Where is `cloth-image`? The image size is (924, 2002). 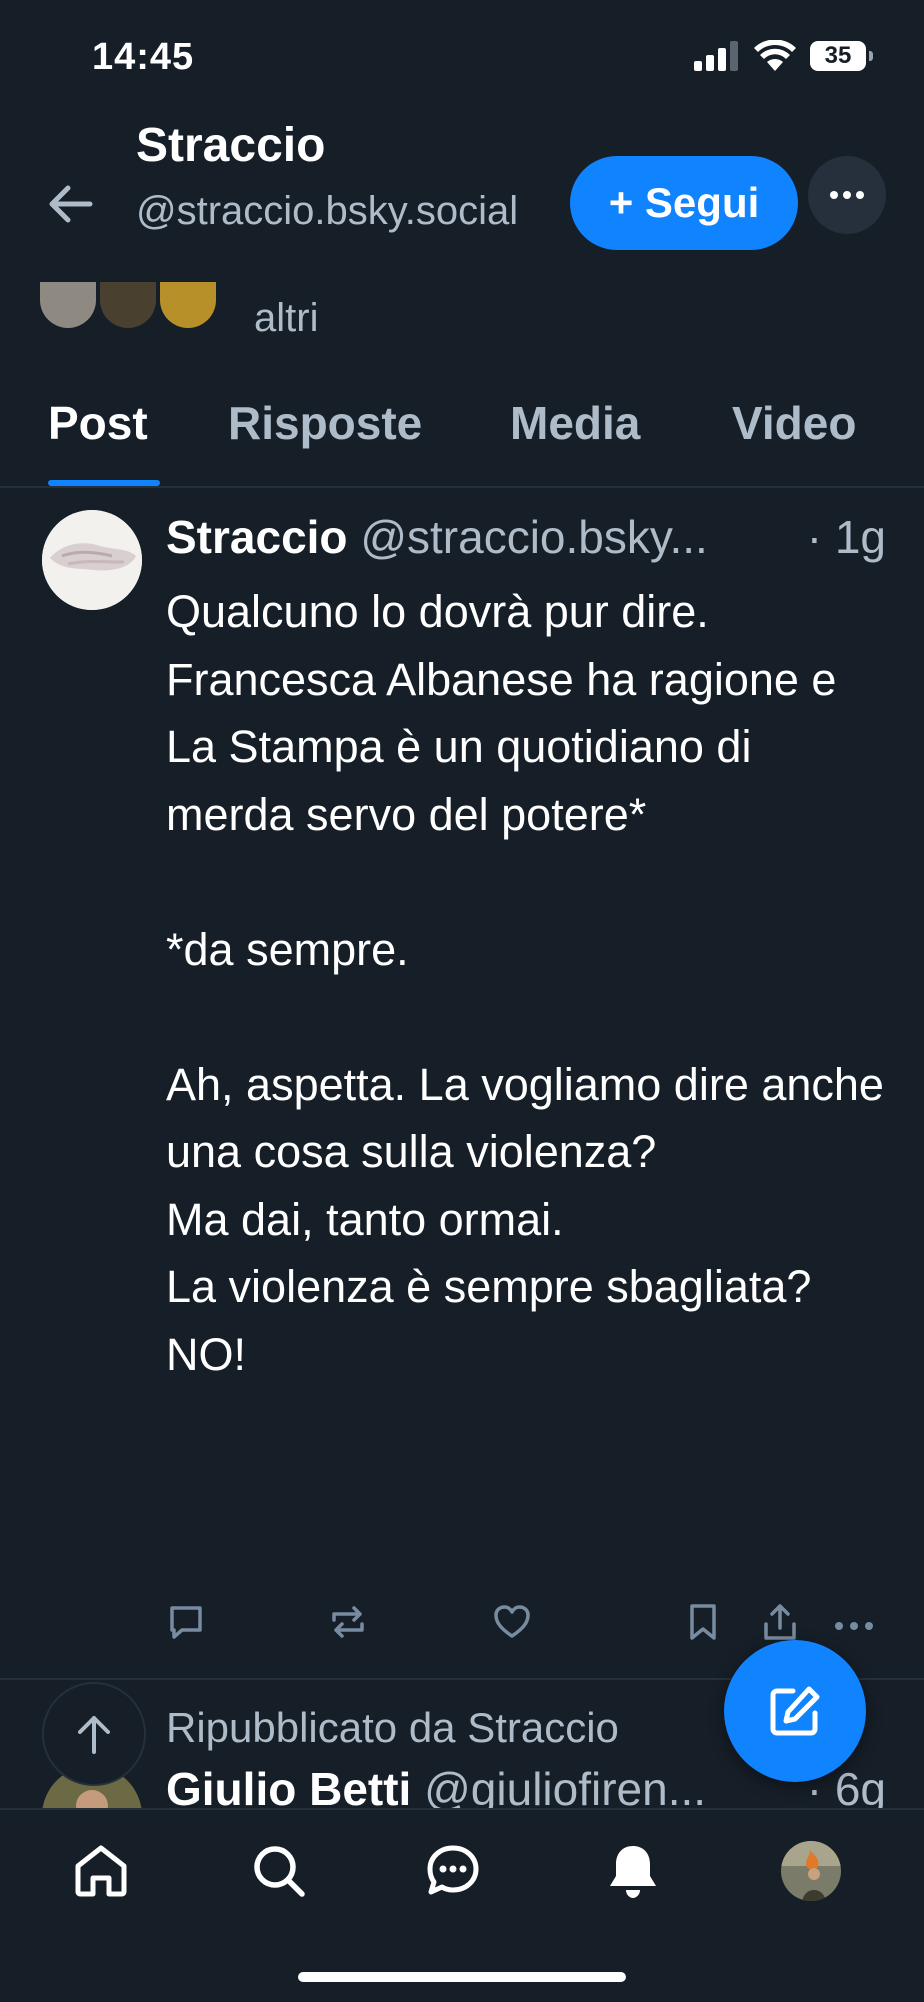
cloth-image is located at coordinates (92, 560).